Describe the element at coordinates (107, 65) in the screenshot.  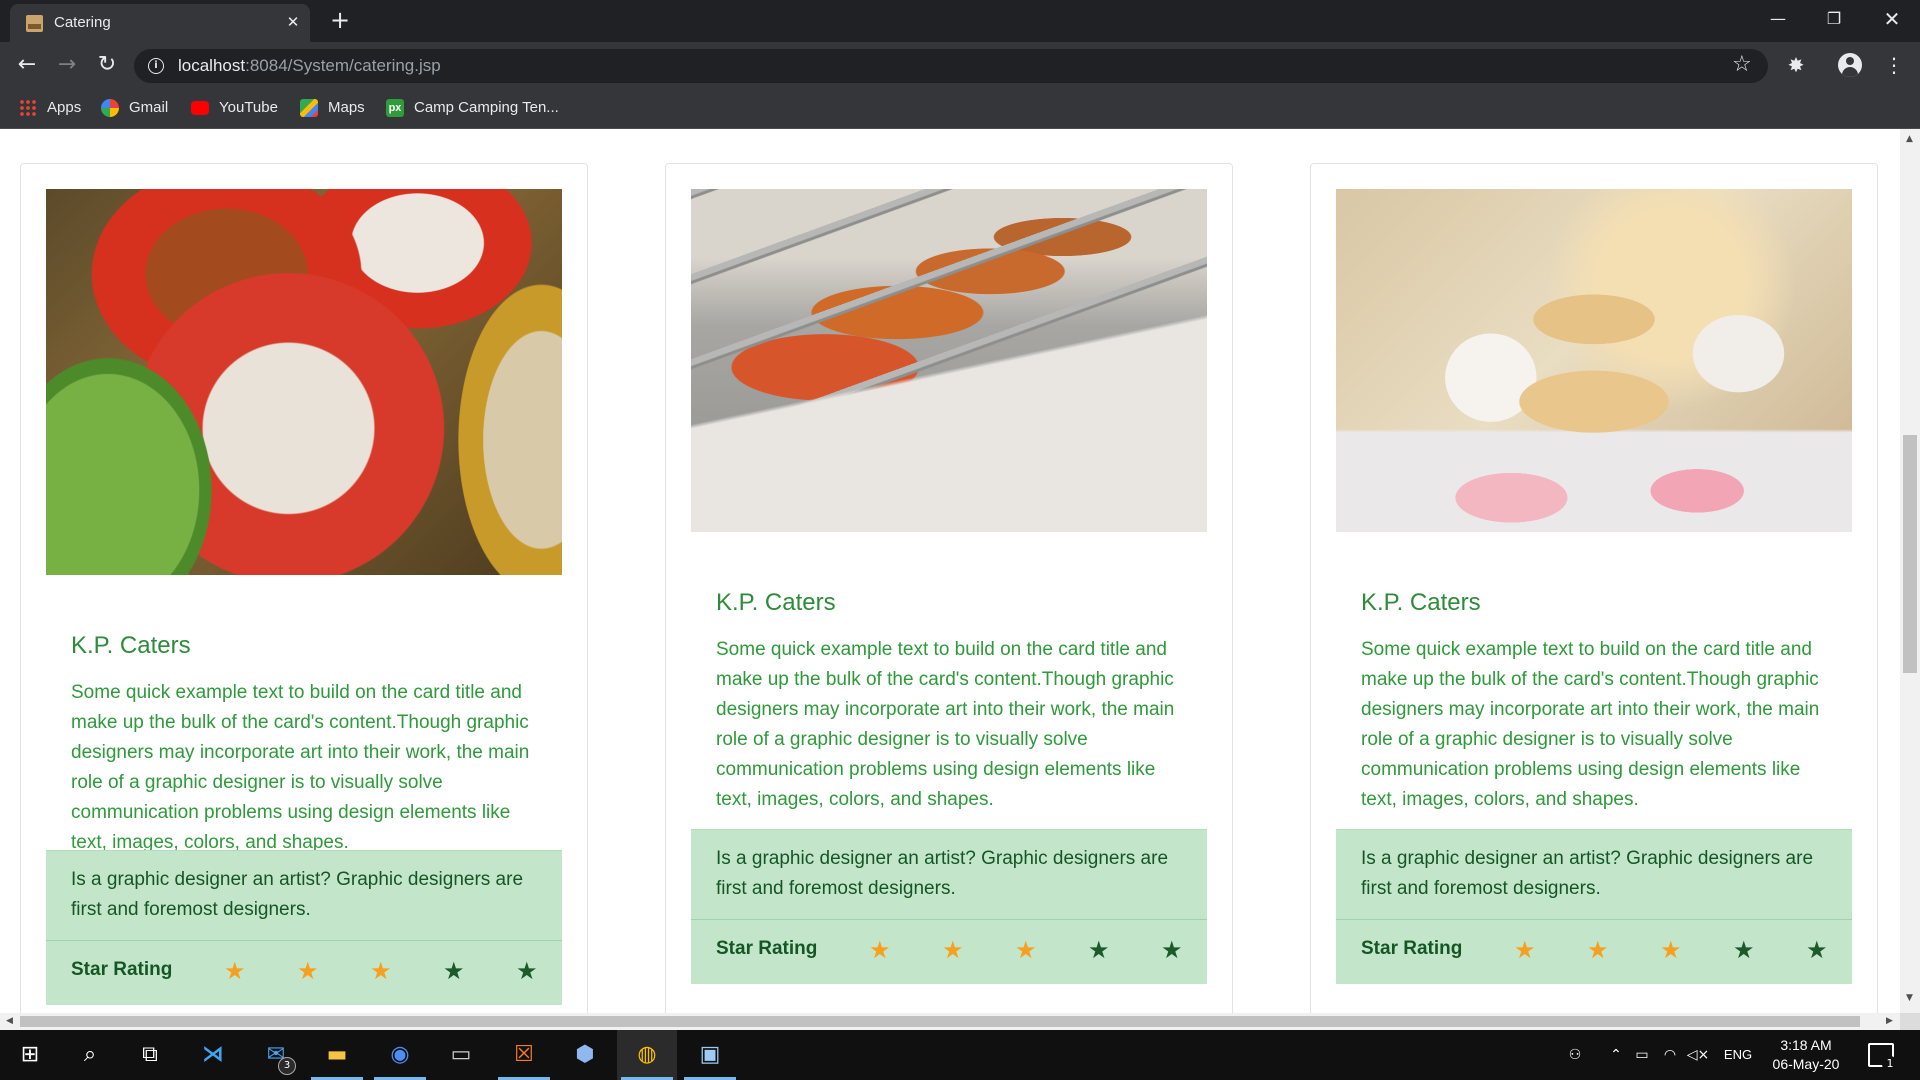
I see `reload-button: ↻` at that location.